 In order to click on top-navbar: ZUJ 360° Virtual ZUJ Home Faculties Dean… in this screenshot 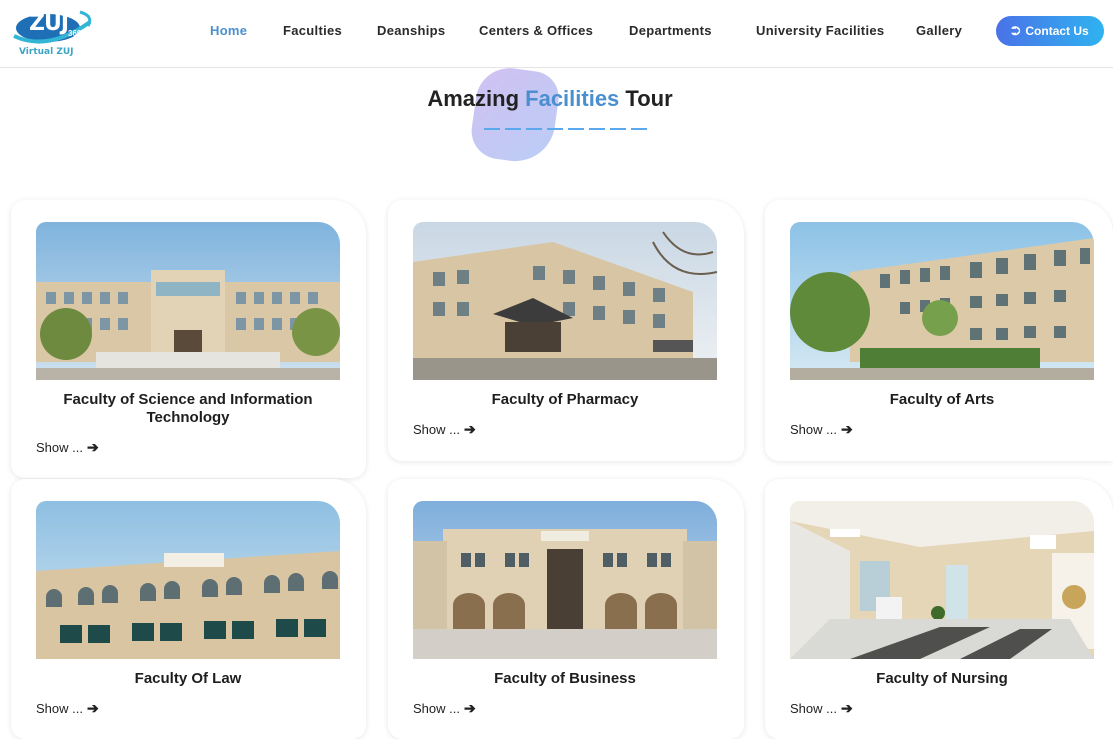, I will do `click(556, 34)`.